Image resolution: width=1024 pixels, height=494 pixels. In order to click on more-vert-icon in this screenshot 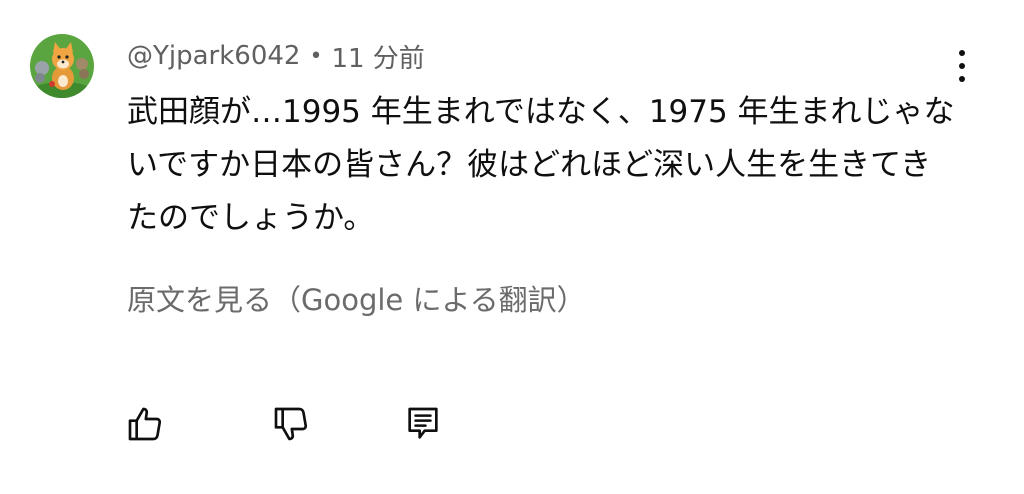, I will do `click(962, 66)`.